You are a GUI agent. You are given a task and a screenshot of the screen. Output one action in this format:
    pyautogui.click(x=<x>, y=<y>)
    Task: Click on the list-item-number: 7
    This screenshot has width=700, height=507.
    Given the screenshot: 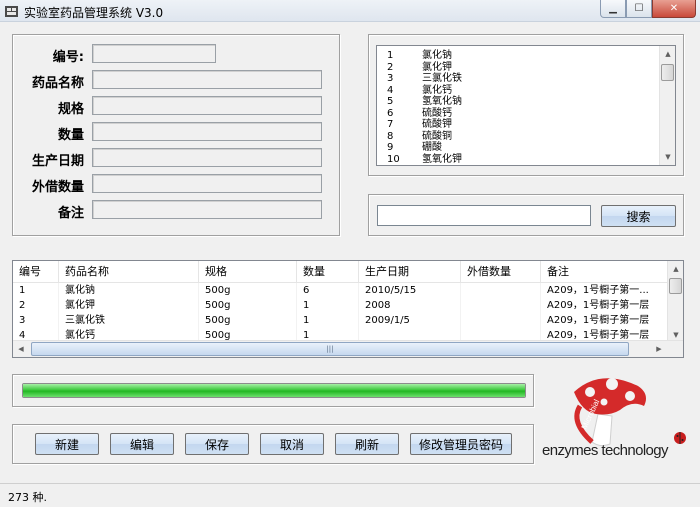 What is the action you would take?
    pyautogui.click(x=390, y=124)
    